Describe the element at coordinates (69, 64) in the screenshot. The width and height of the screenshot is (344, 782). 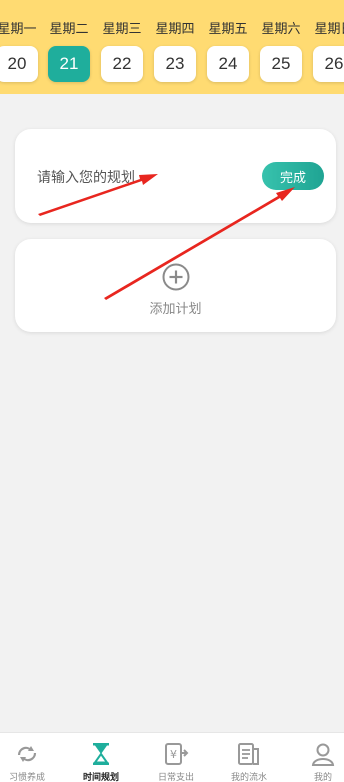
I see `date-number-selected: 21` at that location.